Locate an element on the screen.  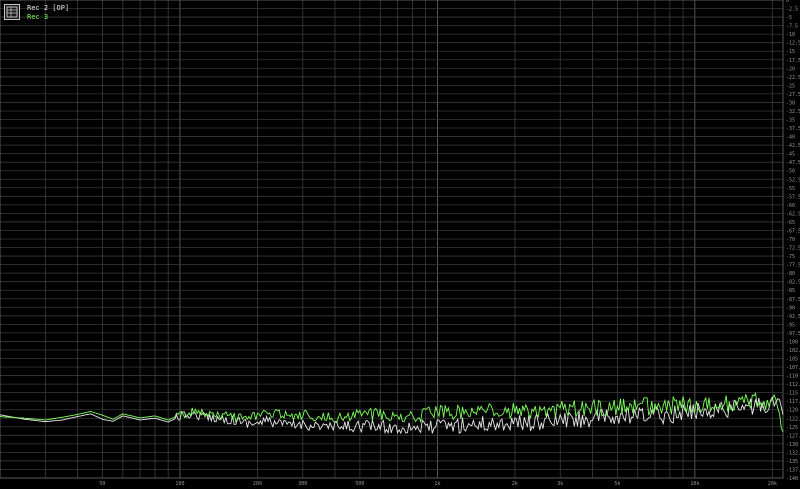
x-tick-label: 50 is located at coordinates (102, 484).